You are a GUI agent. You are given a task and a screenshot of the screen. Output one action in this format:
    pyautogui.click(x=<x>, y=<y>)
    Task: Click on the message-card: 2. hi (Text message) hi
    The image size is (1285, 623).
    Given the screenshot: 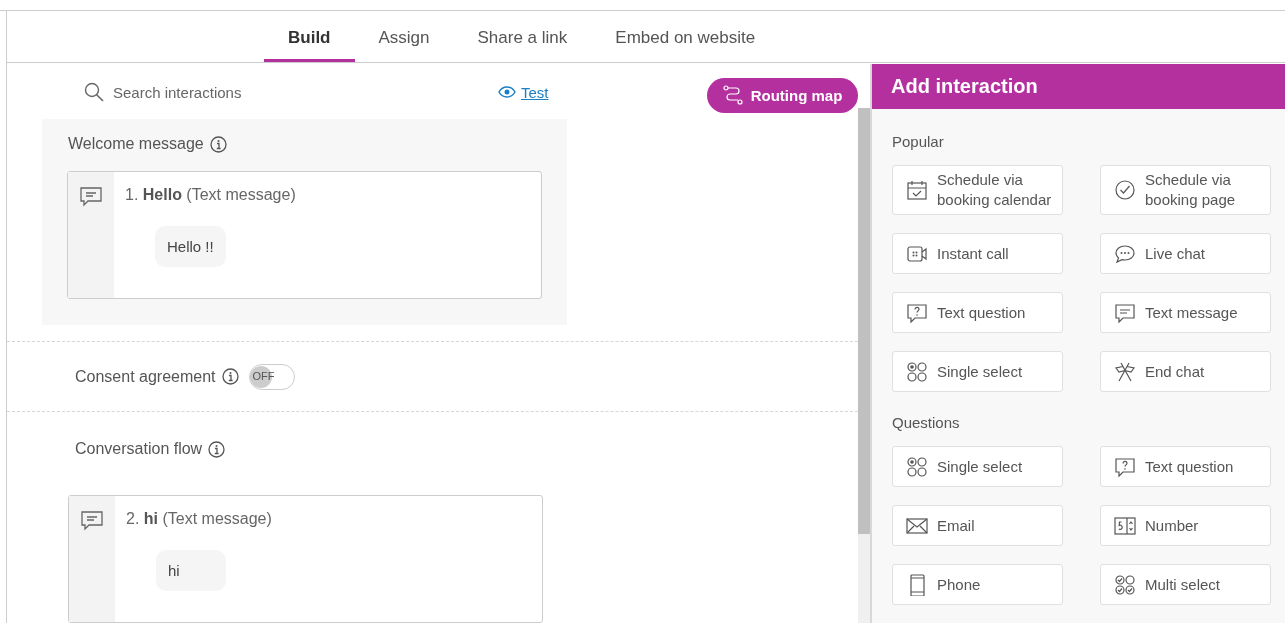 What is the action you would take?
    pyautogui.click(x=305, y=559)
    